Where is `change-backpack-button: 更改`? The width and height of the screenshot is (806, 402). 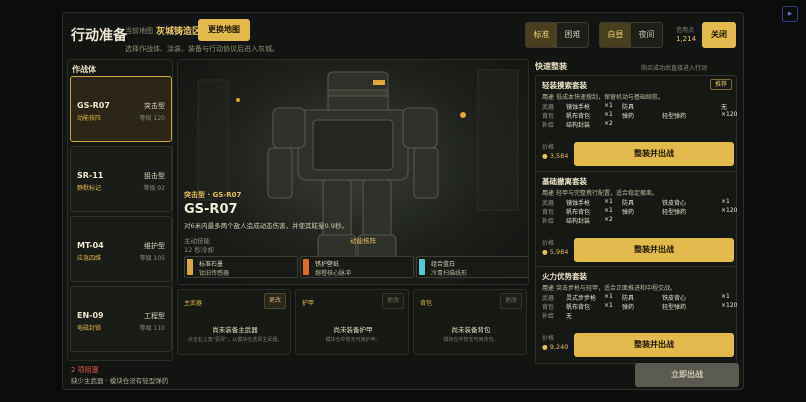 change-backpack-button: 更改 is located at coordinates (511, 301).